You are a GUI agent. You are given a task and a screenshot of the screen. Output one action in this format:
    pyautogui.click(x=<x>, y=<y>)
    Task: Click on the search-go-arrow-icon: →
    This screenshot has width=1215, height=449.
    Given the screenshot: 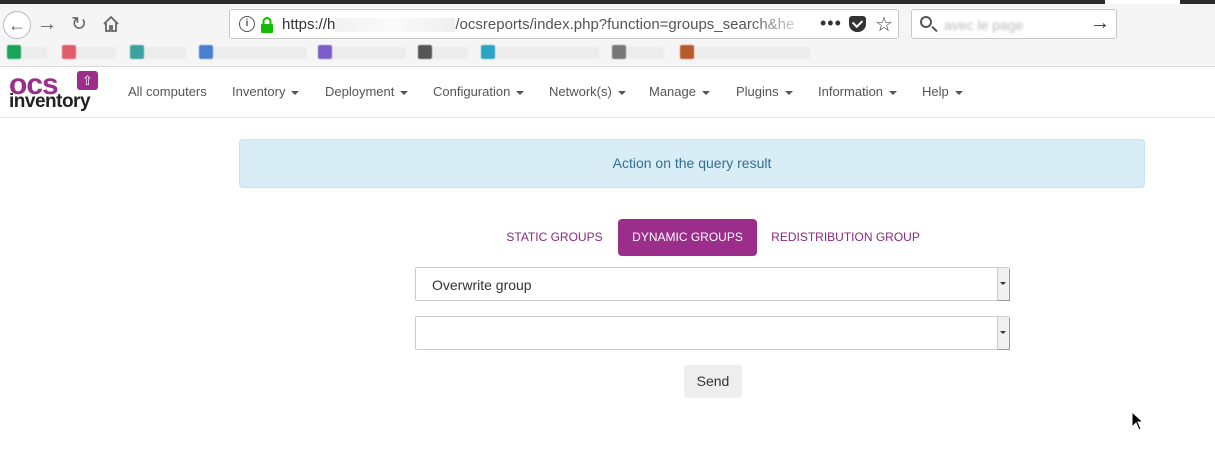 What is the action you would take?
    pyautogui.click(x=1100, y=23)
    